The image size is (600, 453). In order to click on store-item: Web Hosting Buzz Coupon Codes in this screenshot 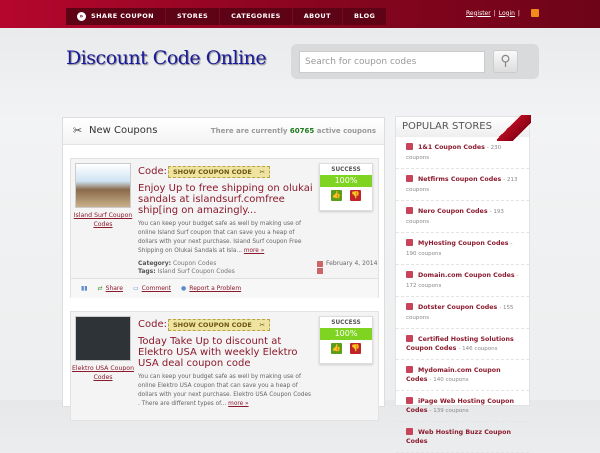, I will do `click(462, 437)`.